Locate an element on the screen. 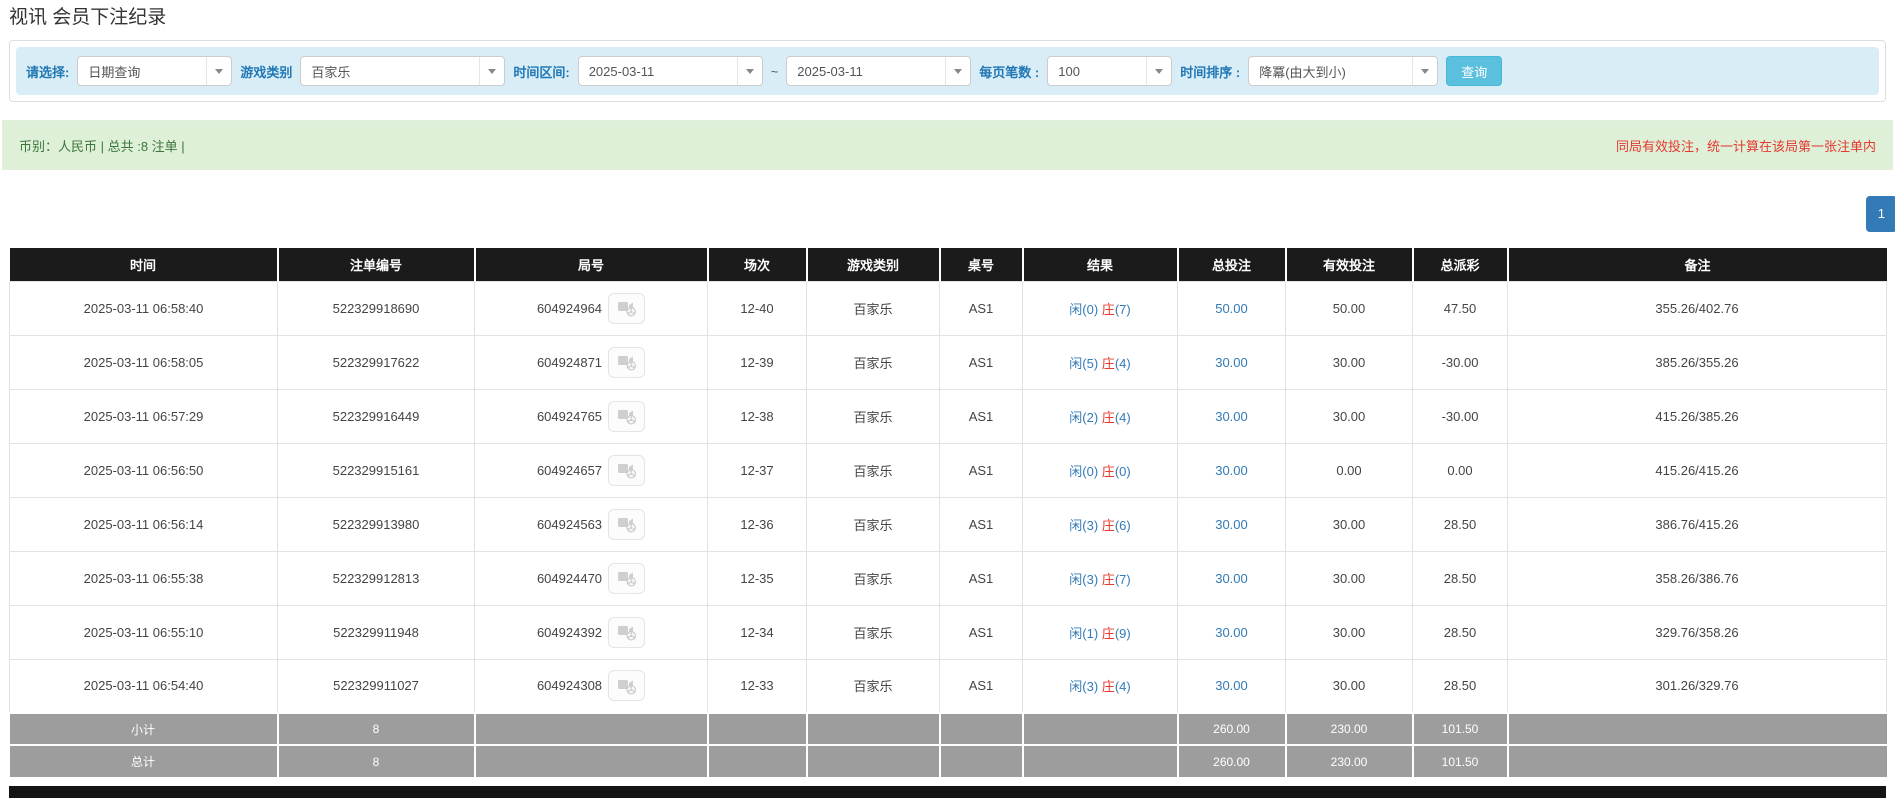 This screenshot has height=807, width=1895. note-cell: 415.26/415.26 is located at coordinates (1697, 470).